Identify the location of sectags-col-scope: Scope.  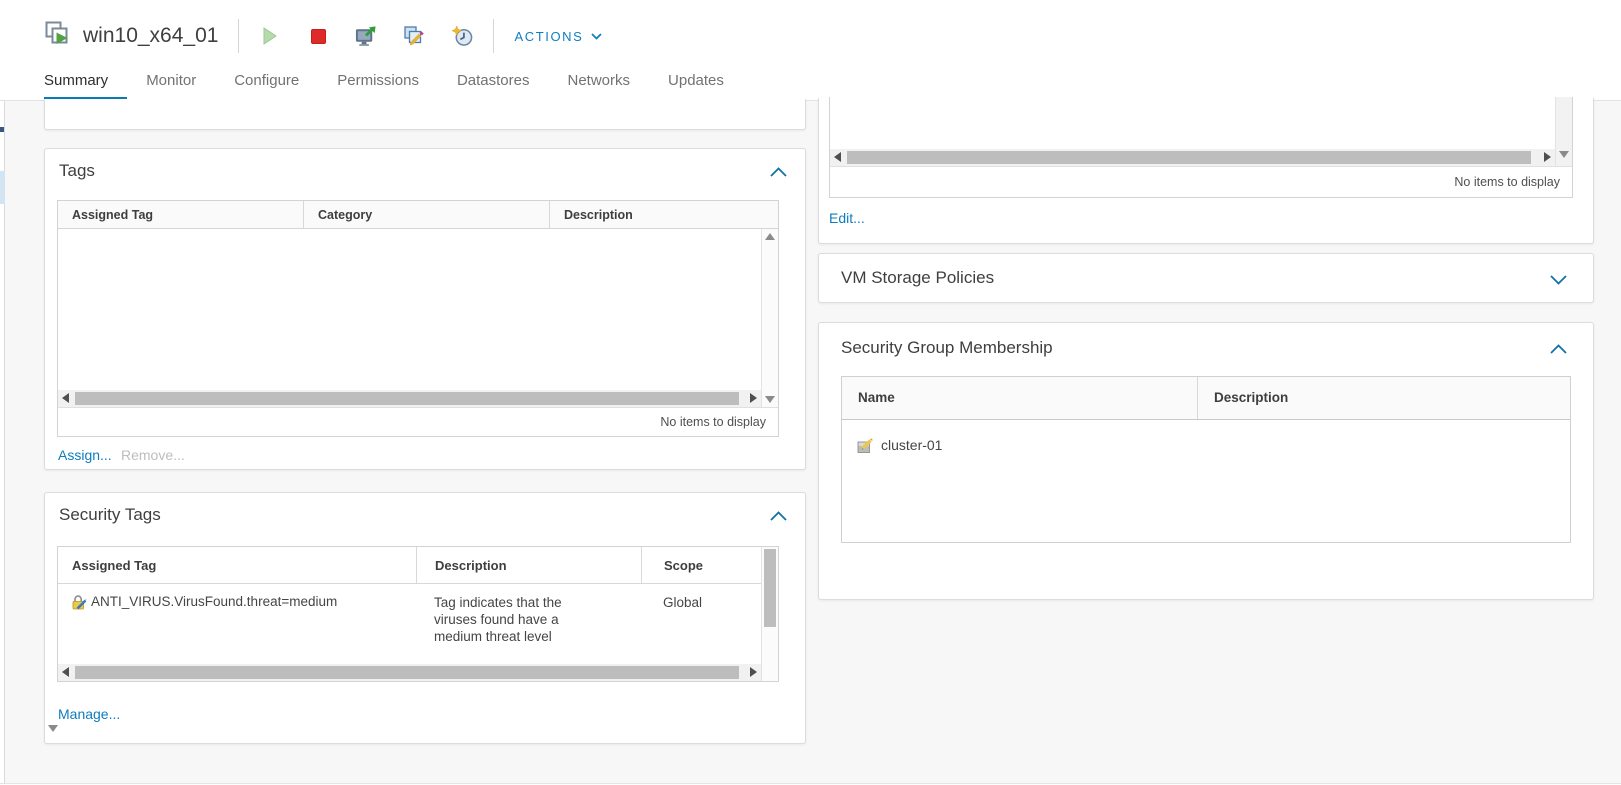
(709, 565).